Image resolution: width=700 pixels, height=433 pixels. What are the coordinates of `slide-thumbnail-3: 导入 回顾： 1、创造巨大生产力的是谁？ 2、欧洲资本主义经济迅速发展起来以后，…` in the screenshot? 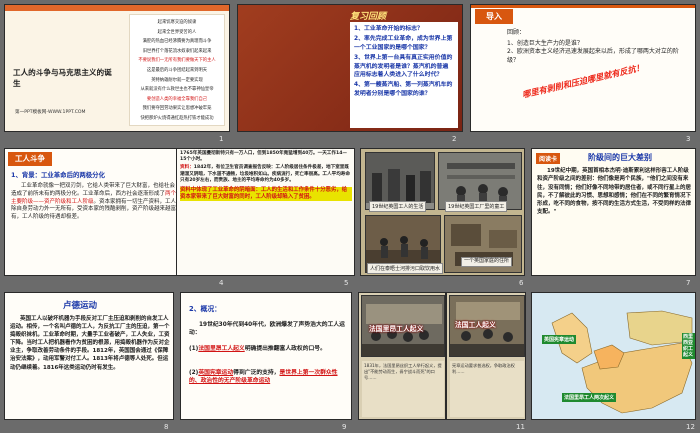 It's located at (583, 68).